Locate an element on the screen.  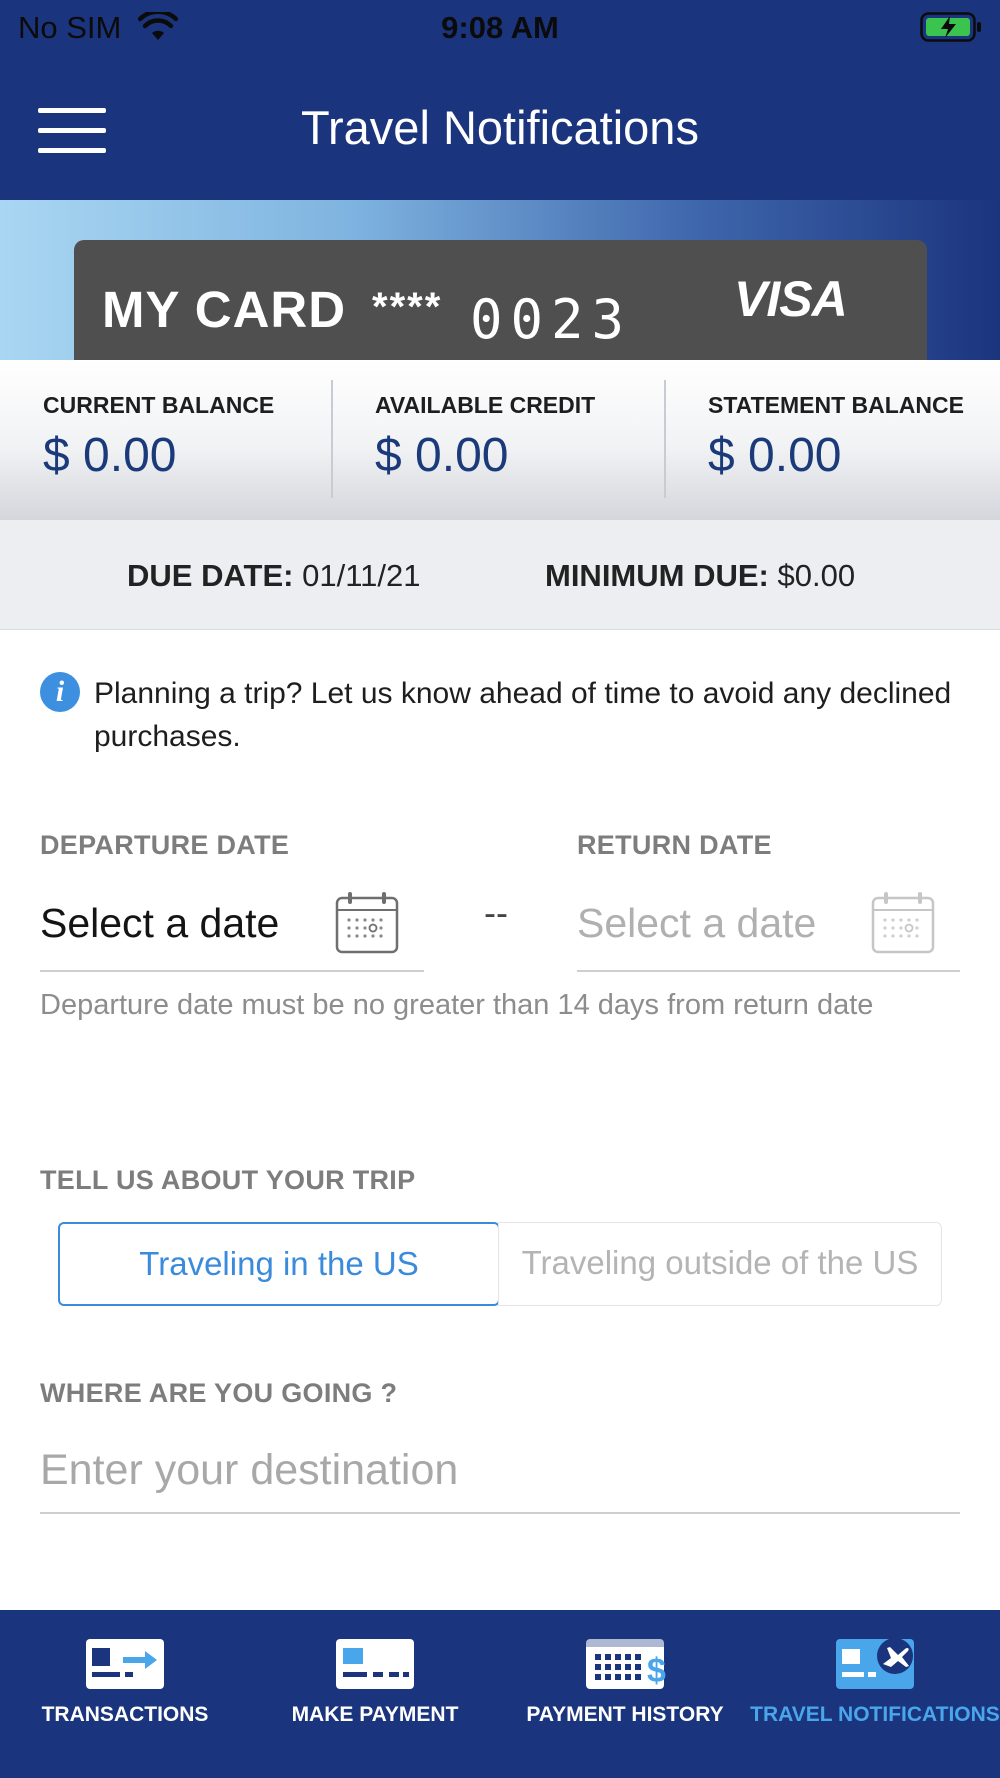
available-credit-label: AVAILABLE CREDIT is located at coordinates (485, 405).